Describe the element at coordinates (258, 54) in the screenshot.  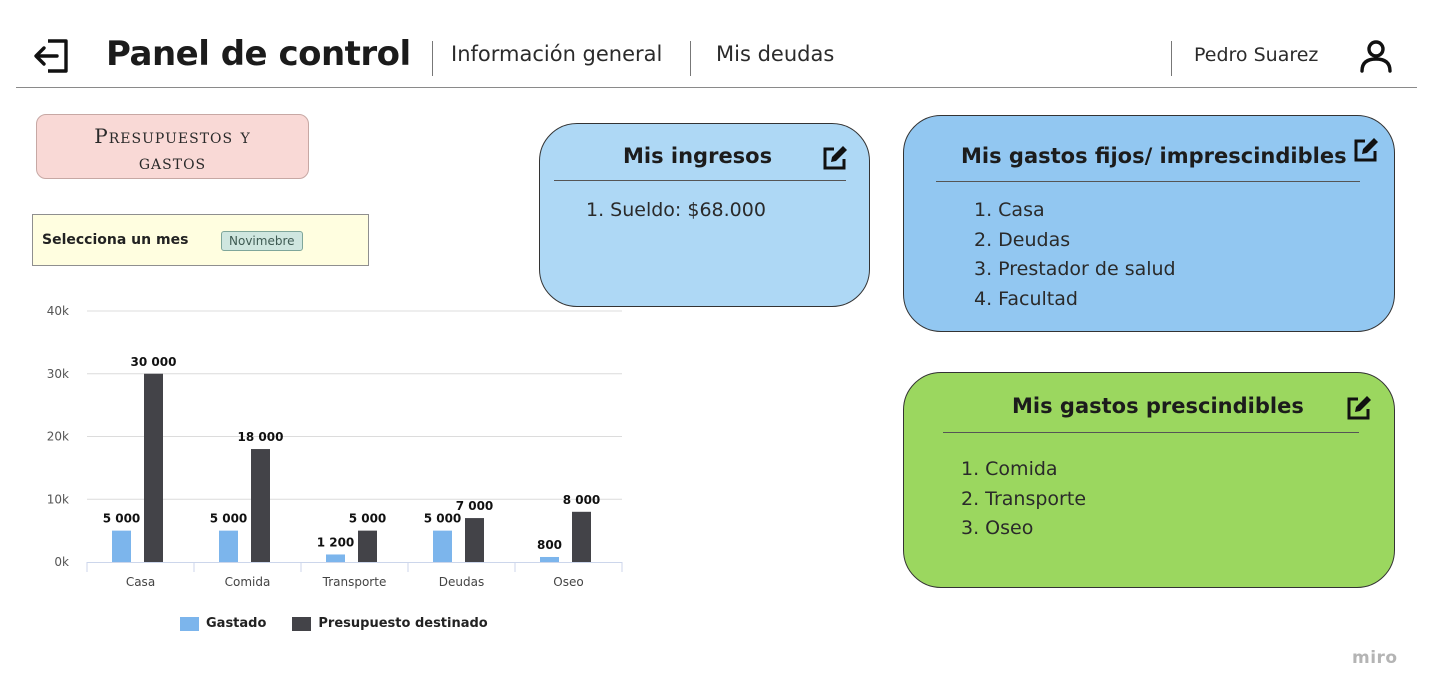
I see `page-title: Panel de control` at that location.